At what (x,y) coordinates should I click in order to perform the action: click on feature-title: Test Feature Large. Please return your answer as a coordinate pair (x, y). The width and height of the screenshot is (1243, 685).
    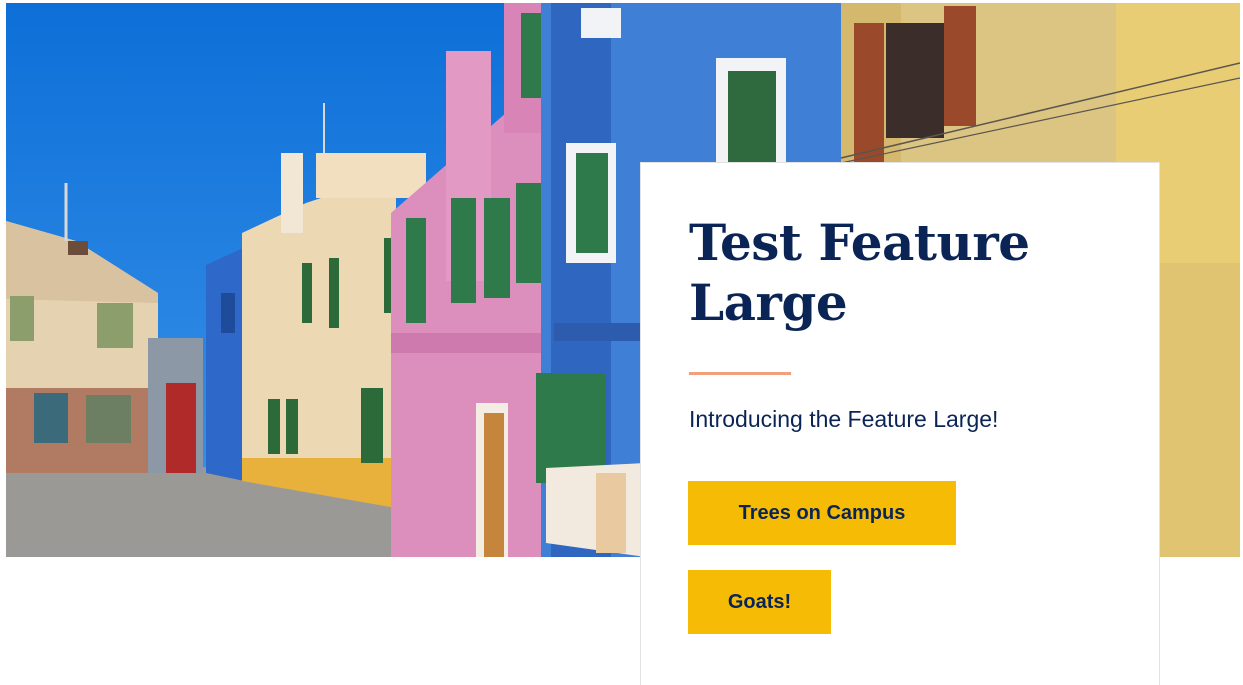
    Looking at the image, I should click on (859, 272).